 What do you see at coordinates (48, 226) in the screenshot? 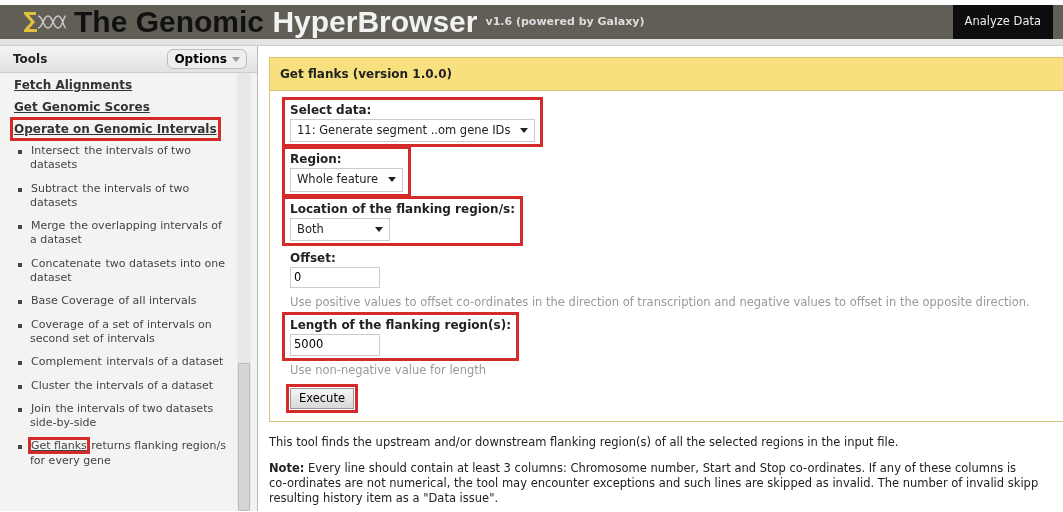
I see `tool-link: Merge` at bounding box center [48, 226].